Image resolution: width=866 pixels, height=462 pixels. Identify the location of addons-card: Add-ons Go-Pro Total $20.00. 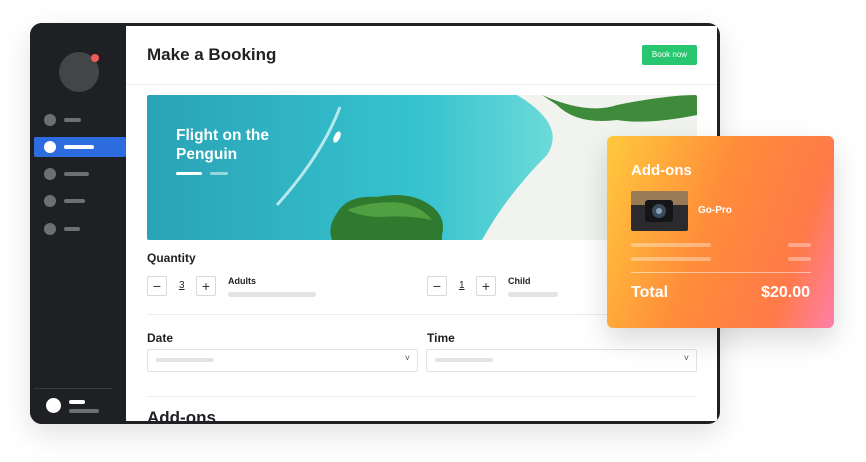
(720, 232).